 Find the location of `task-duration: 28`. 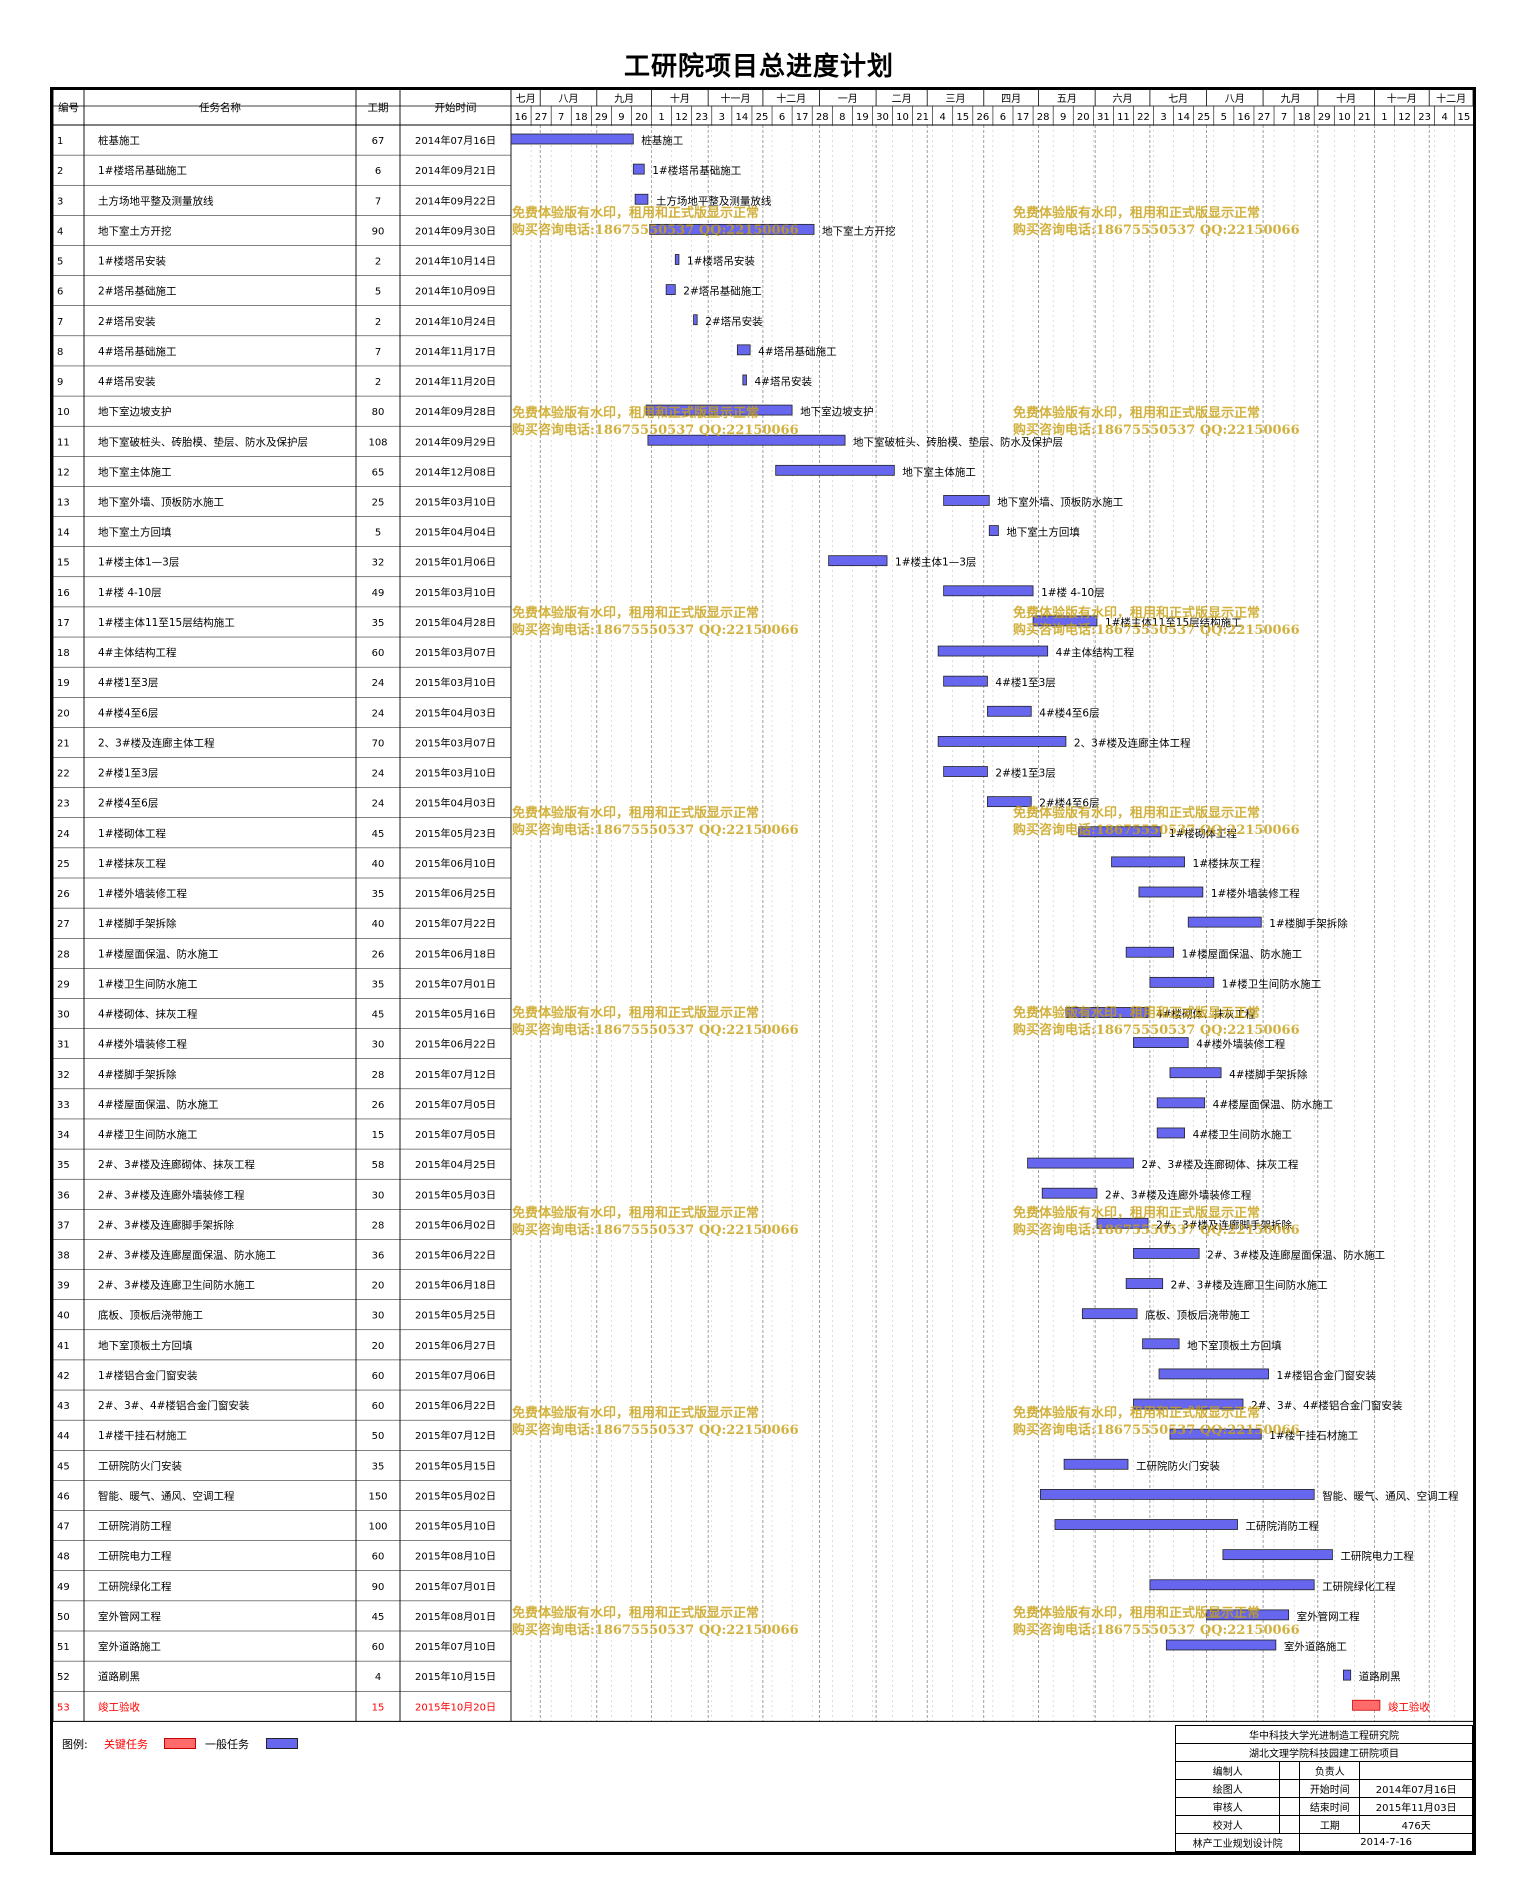

task-duration: 28 is located at coordinates (378, 1075).